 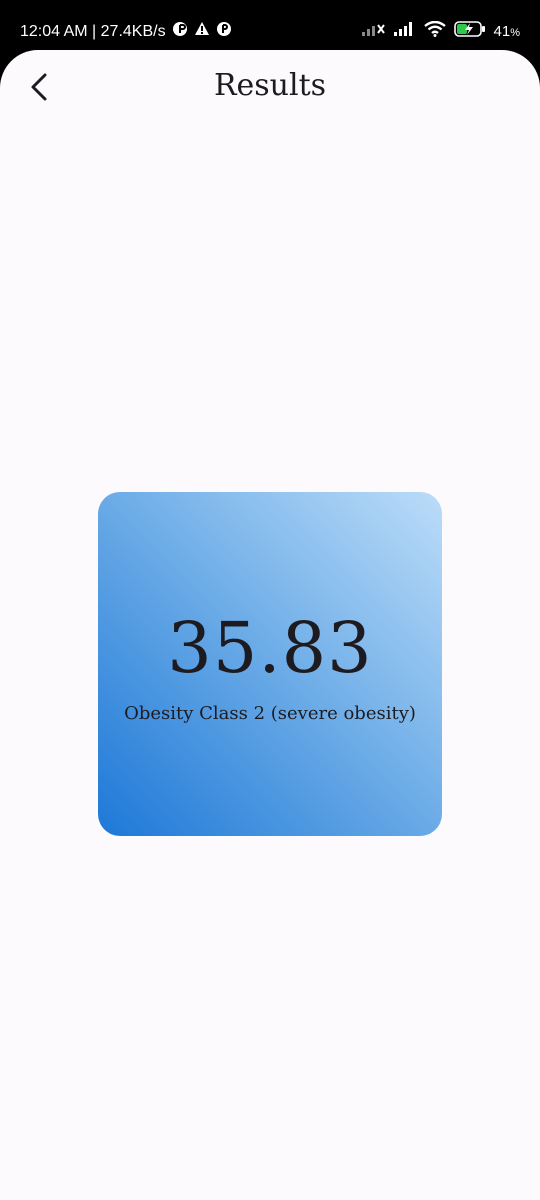 I want to click on bmi-value: 35.83, so click(x=270, y=647).